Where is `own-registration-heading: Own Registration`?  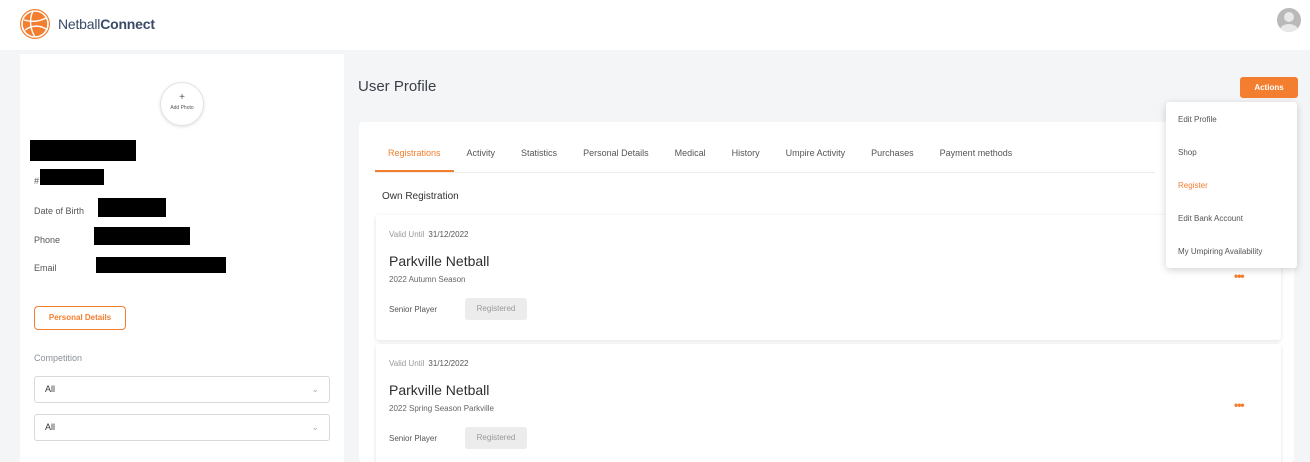 own-registration-heading: Own Registration is located at coordinates (420, 196).